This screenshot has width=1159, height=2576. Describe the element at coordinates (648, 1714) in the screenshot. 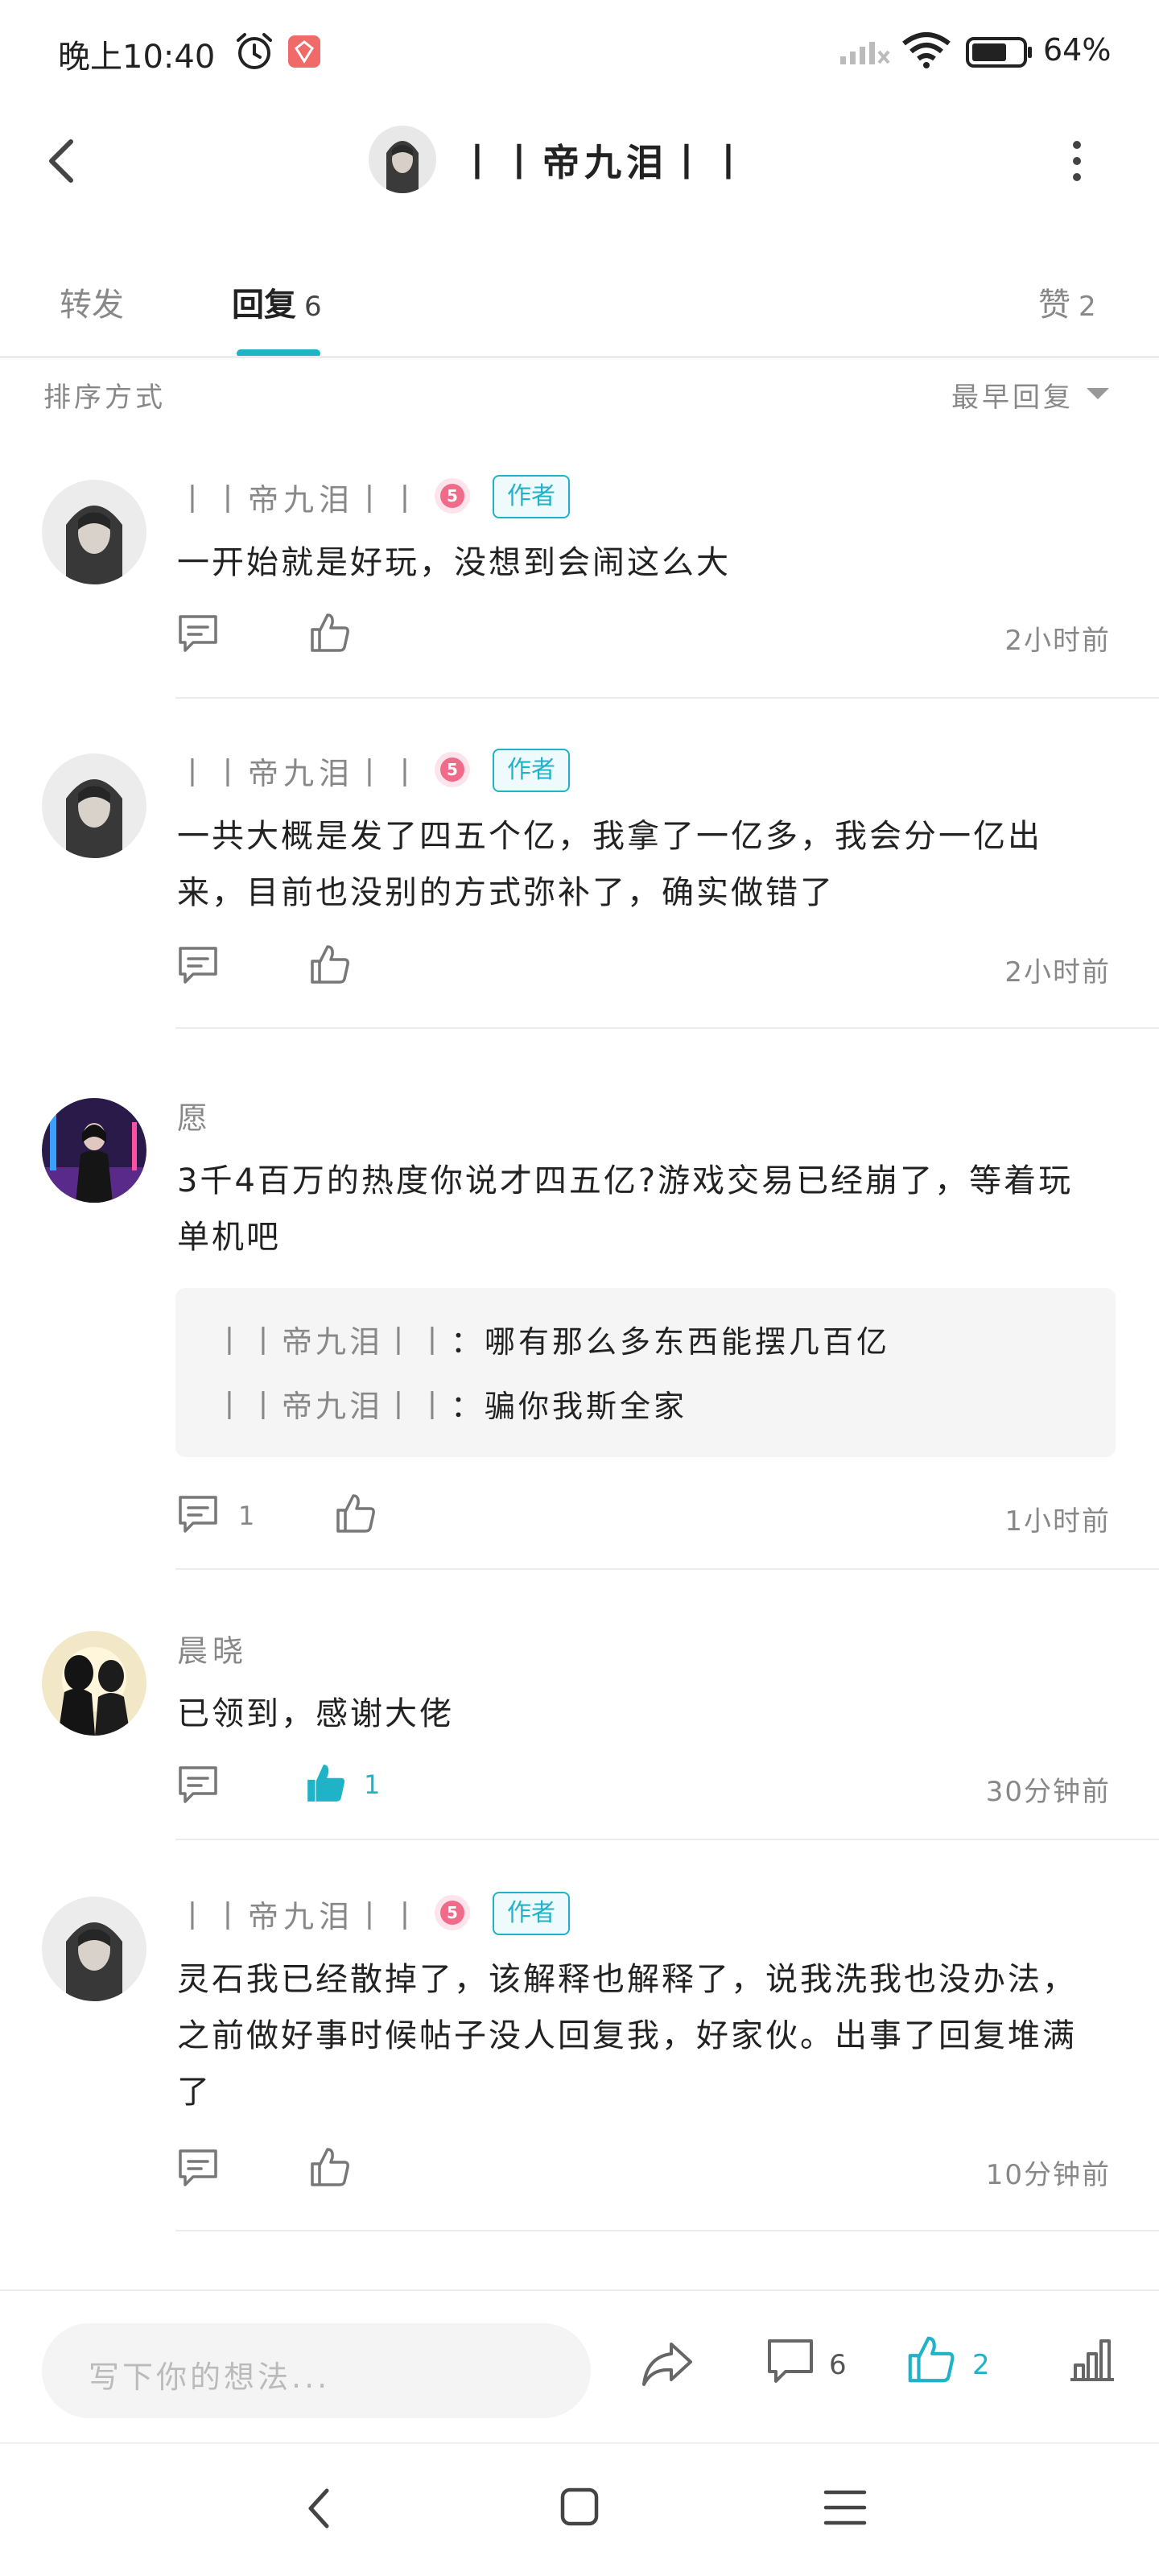

I see `comment-text: 已领到，感谢大佬` at that location.